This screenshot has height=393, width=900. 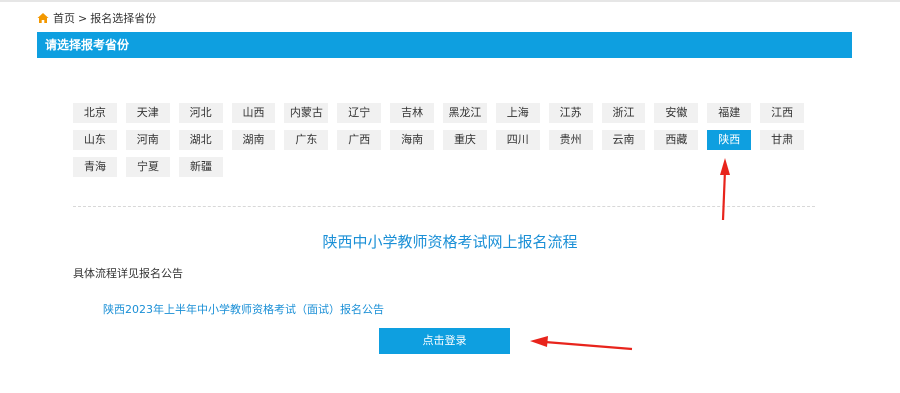 What do you see at coordinates (412, 140) in the screenshot?
I see `province-button: 海南` at bounding box center [412, 140].